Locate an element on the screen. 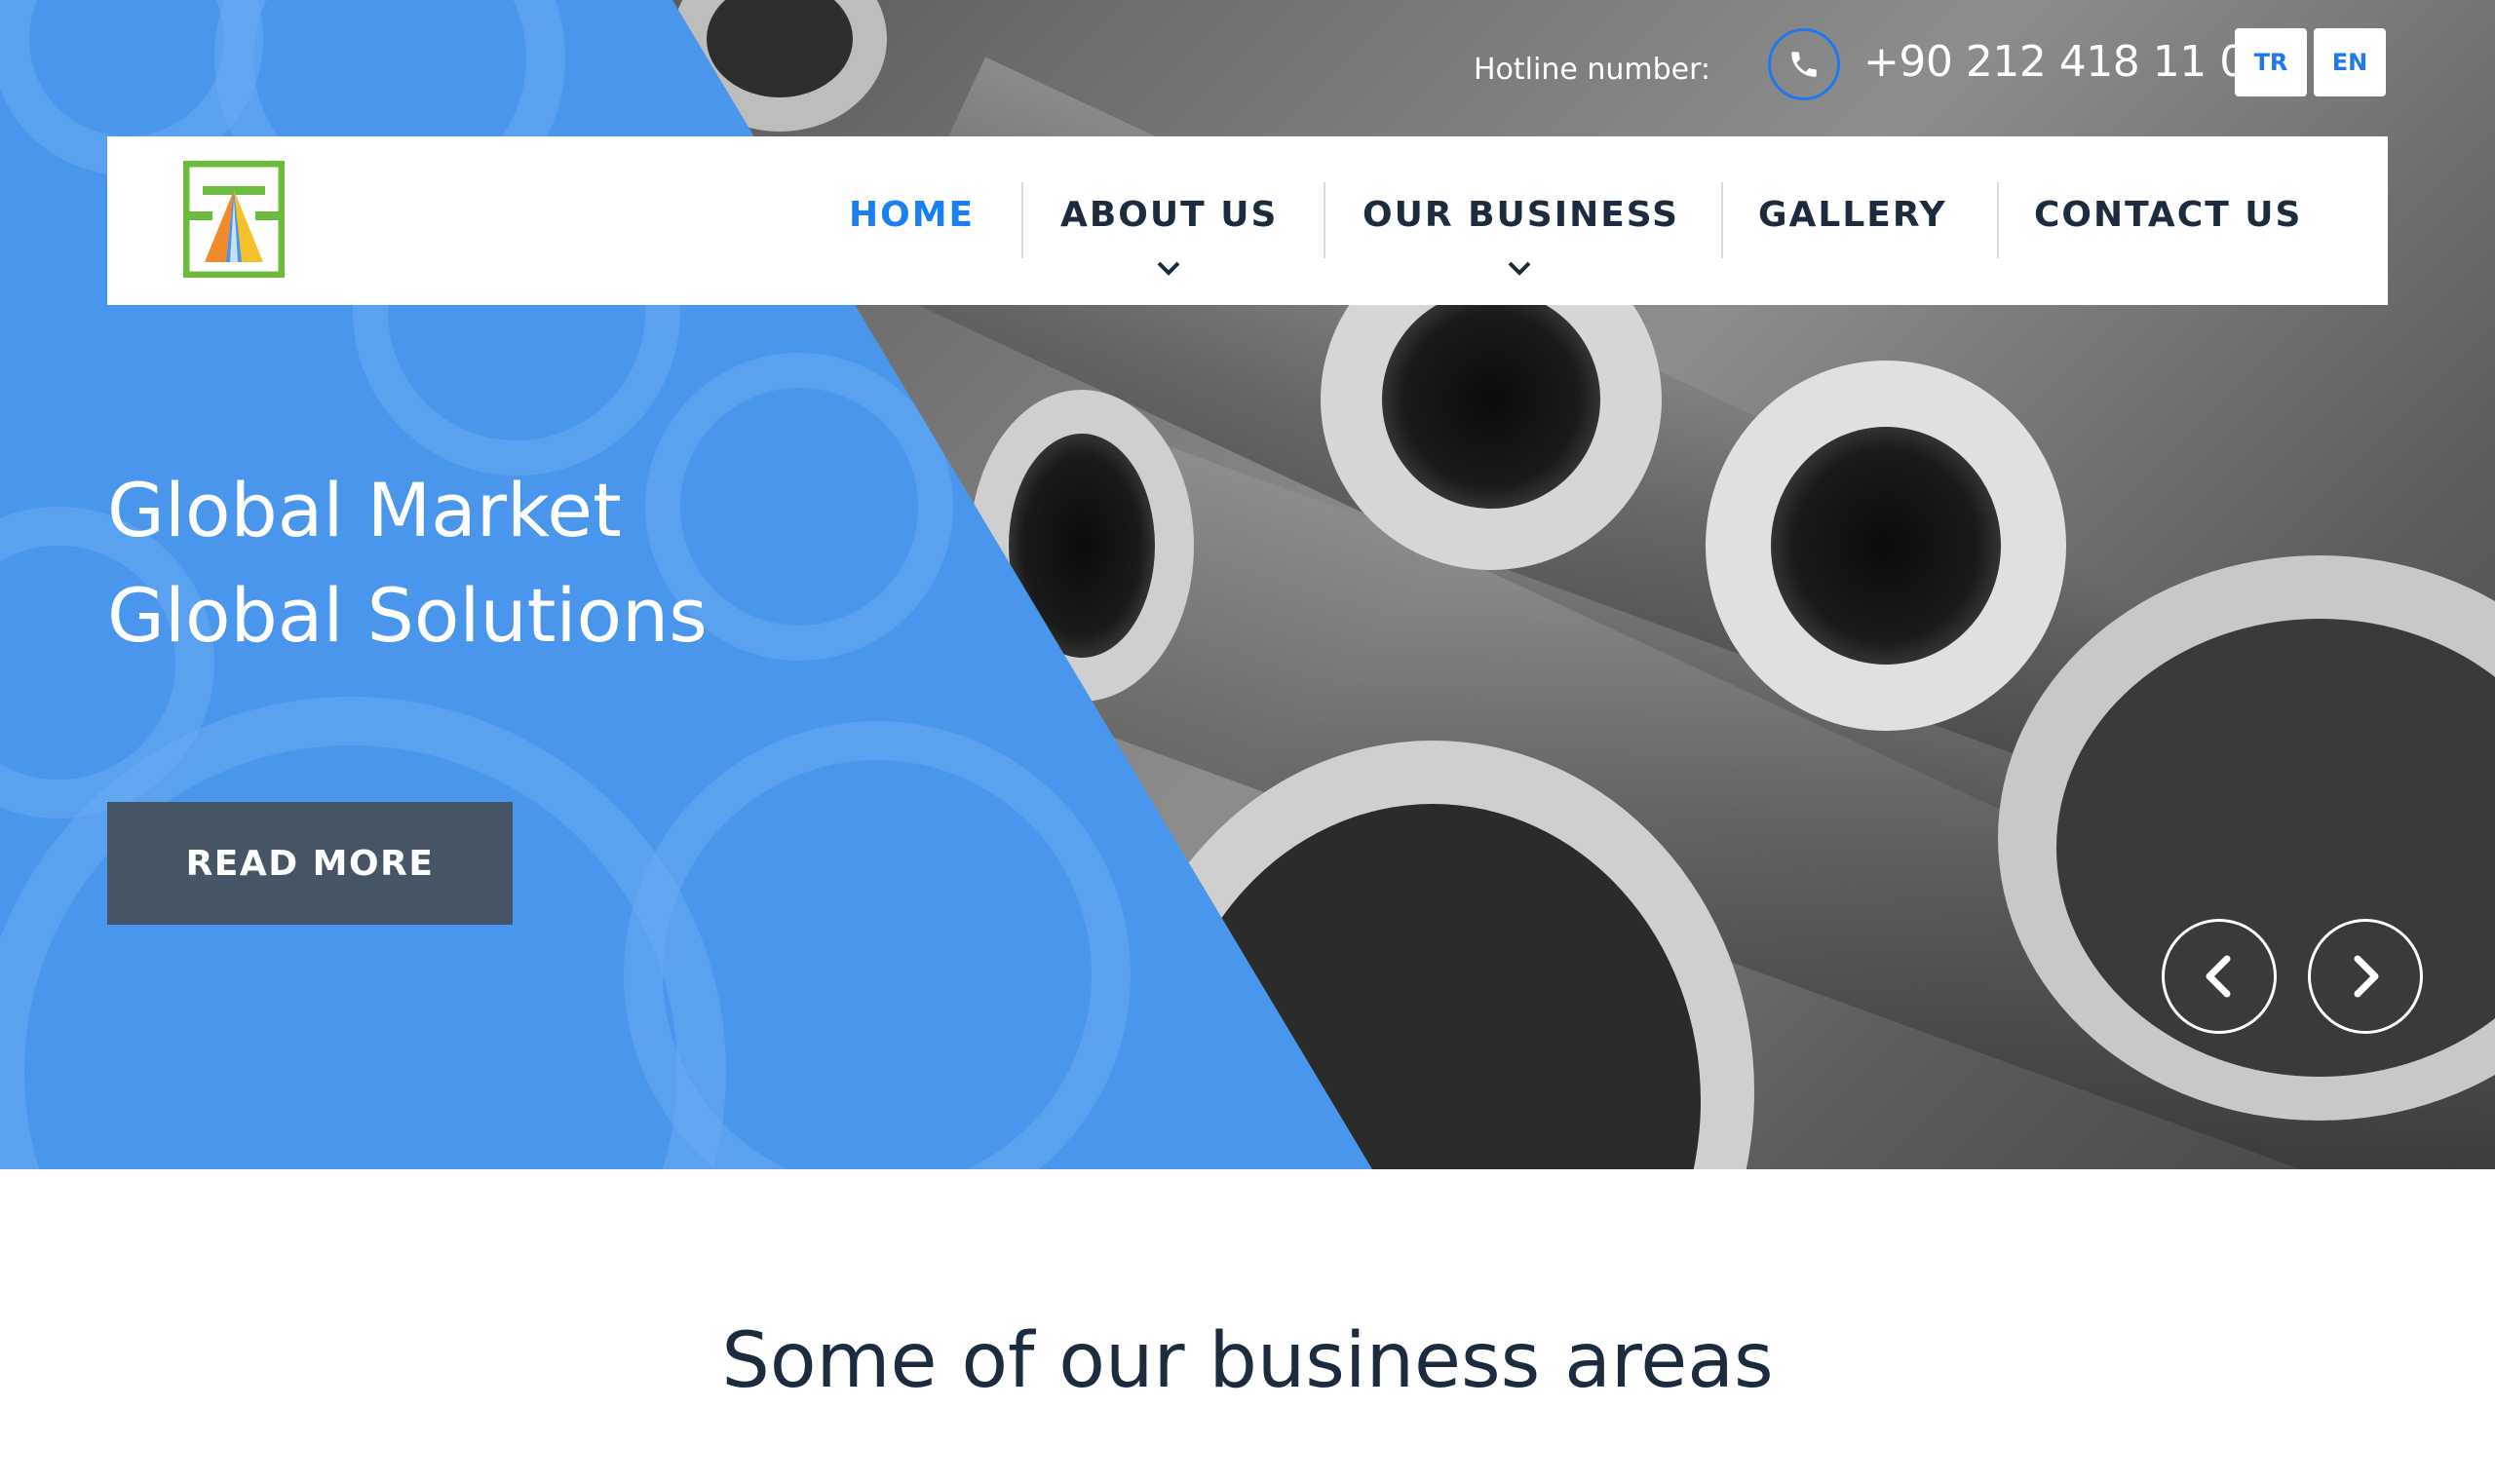 The width and height of the screenshot is (2495, 1484). nav-contact-us: CONTACT US is located at coordinates (2168, 215).